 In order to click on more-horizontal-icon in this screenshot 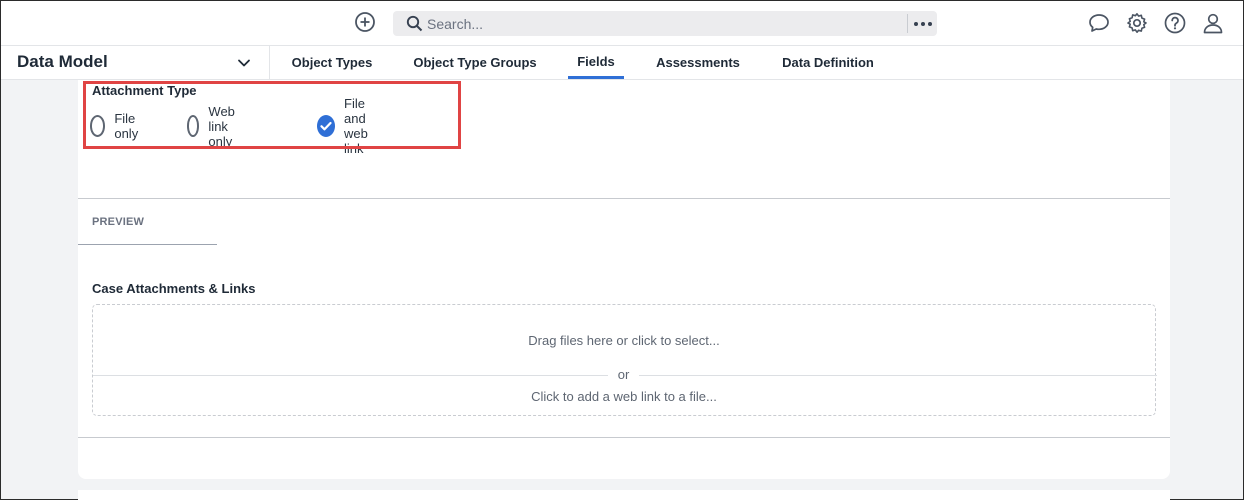, I will do `click(923, 23)`.